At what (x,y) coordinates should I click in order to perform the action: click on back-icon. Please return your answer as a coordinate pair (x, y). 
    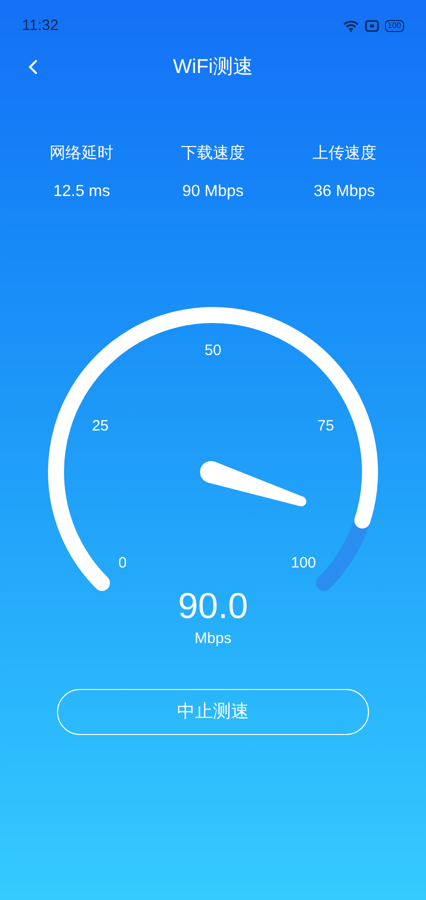
    Looking at the image, I should click on (33, 67).